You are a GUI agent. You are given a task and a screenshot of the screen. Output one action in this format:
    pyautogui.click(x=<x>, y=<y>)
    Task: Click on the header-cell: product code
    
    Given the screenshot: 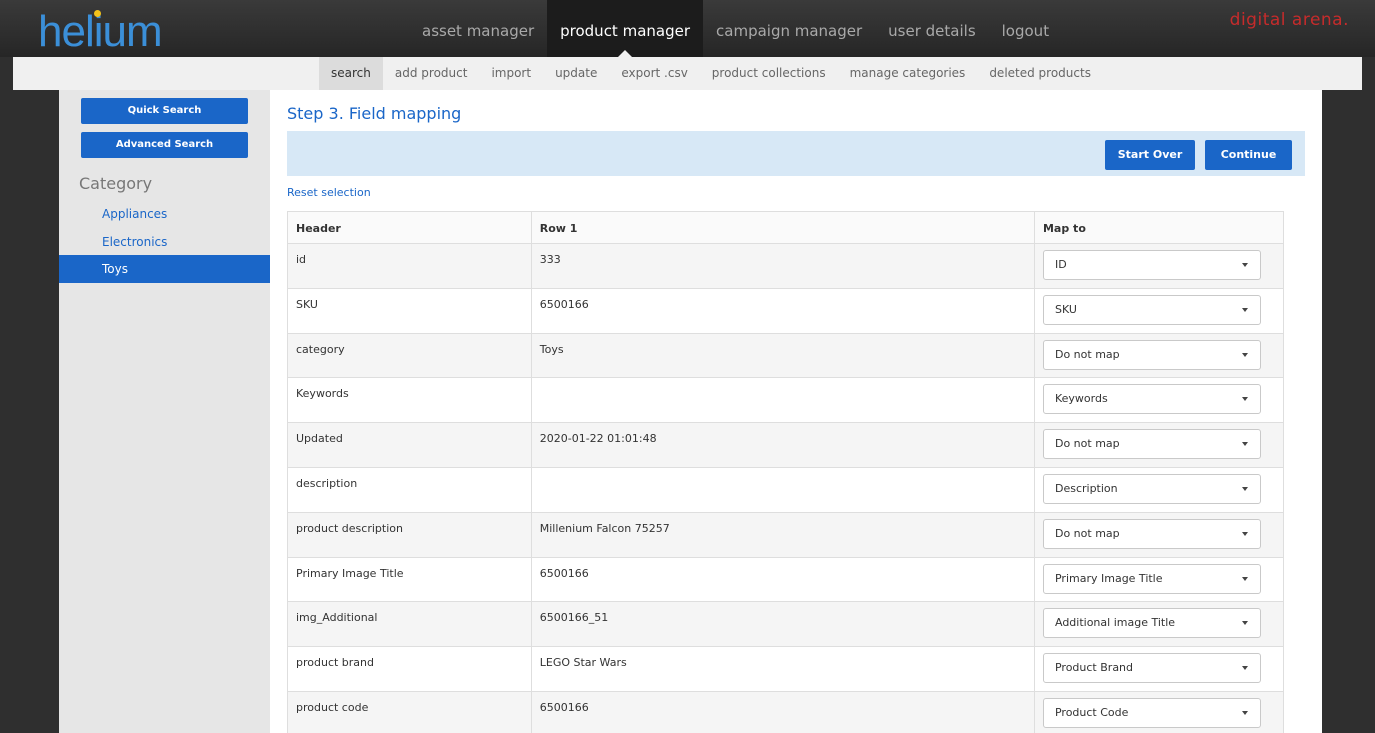 What is the action you would take?
    pyautogui.click(x=409, y=711)
    